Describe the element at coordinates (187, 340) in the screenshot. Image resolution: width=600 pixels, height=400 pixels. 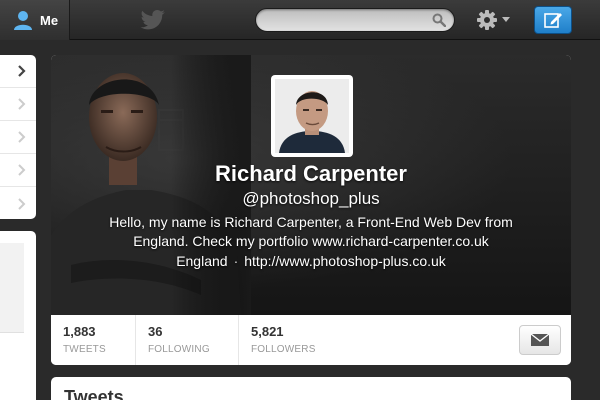
I see `stat-following: 36 FOLLOWING` at that location.